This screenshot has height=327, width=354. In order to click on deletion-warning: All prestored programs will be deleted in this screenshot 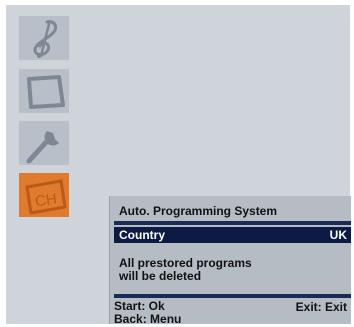, I will do `click(185, 270)`.